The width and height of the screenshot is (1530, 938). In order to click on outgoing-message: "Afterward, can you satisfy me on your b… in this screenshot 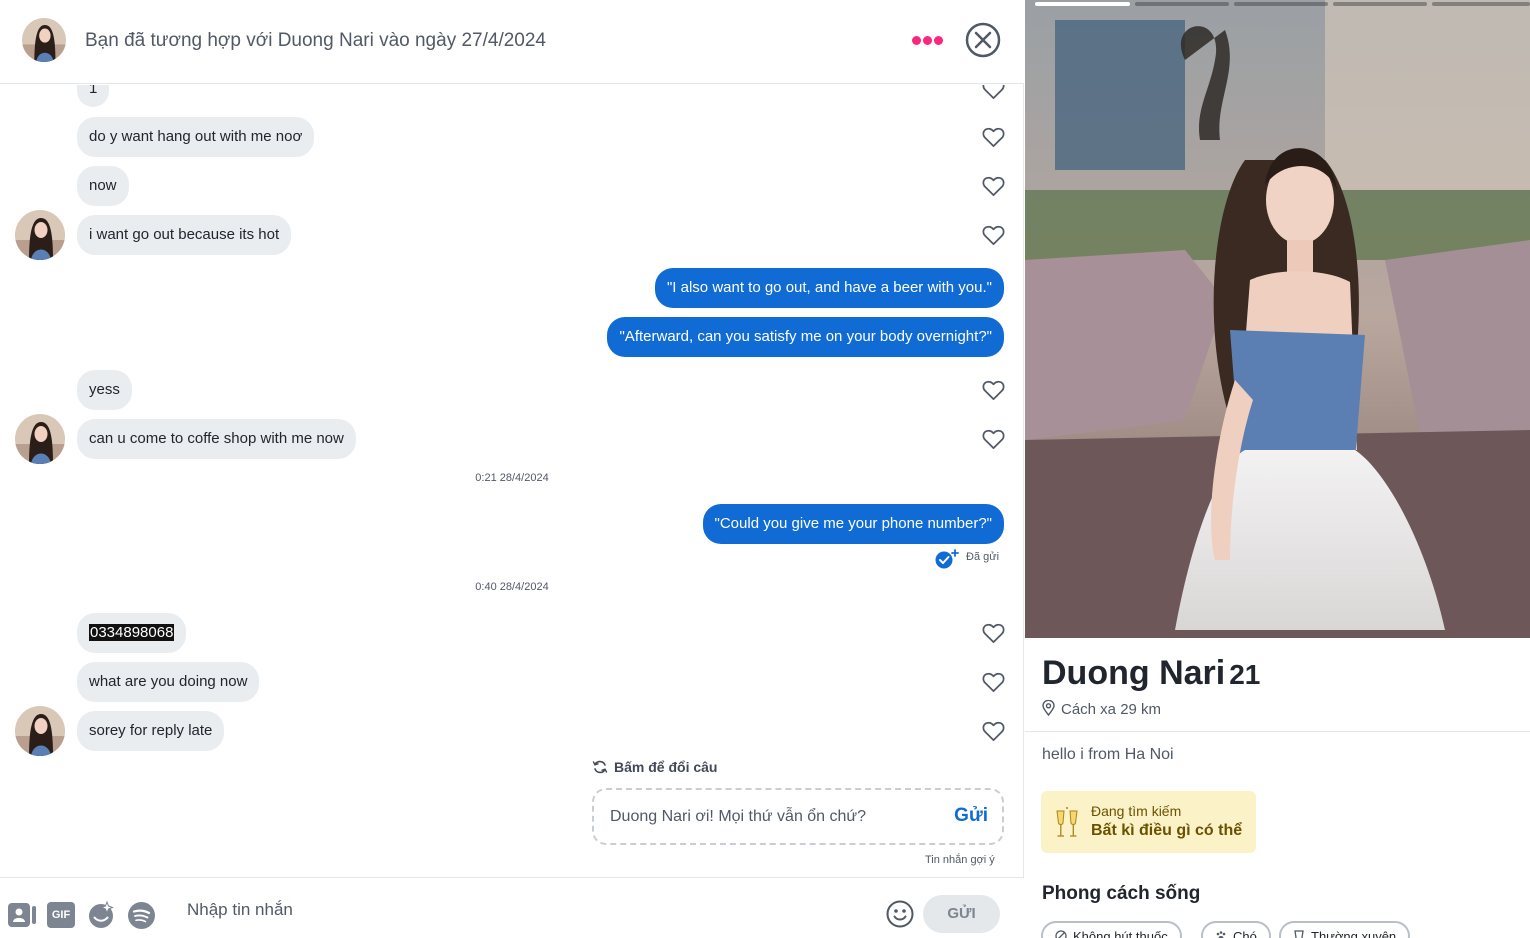, I will do `click(805, 337)`.